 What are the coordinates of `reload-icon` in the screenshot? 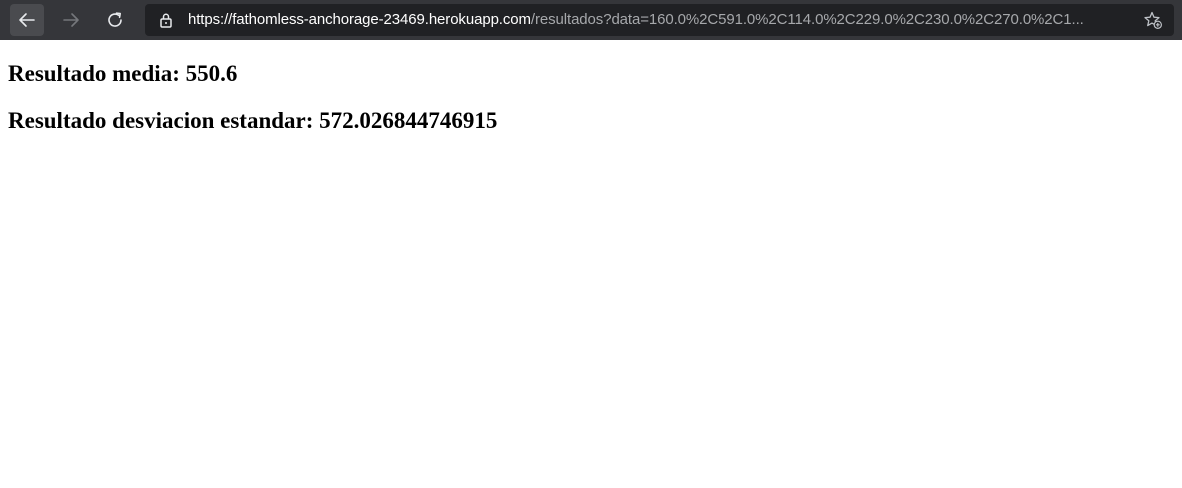 It's located at (115, 19).